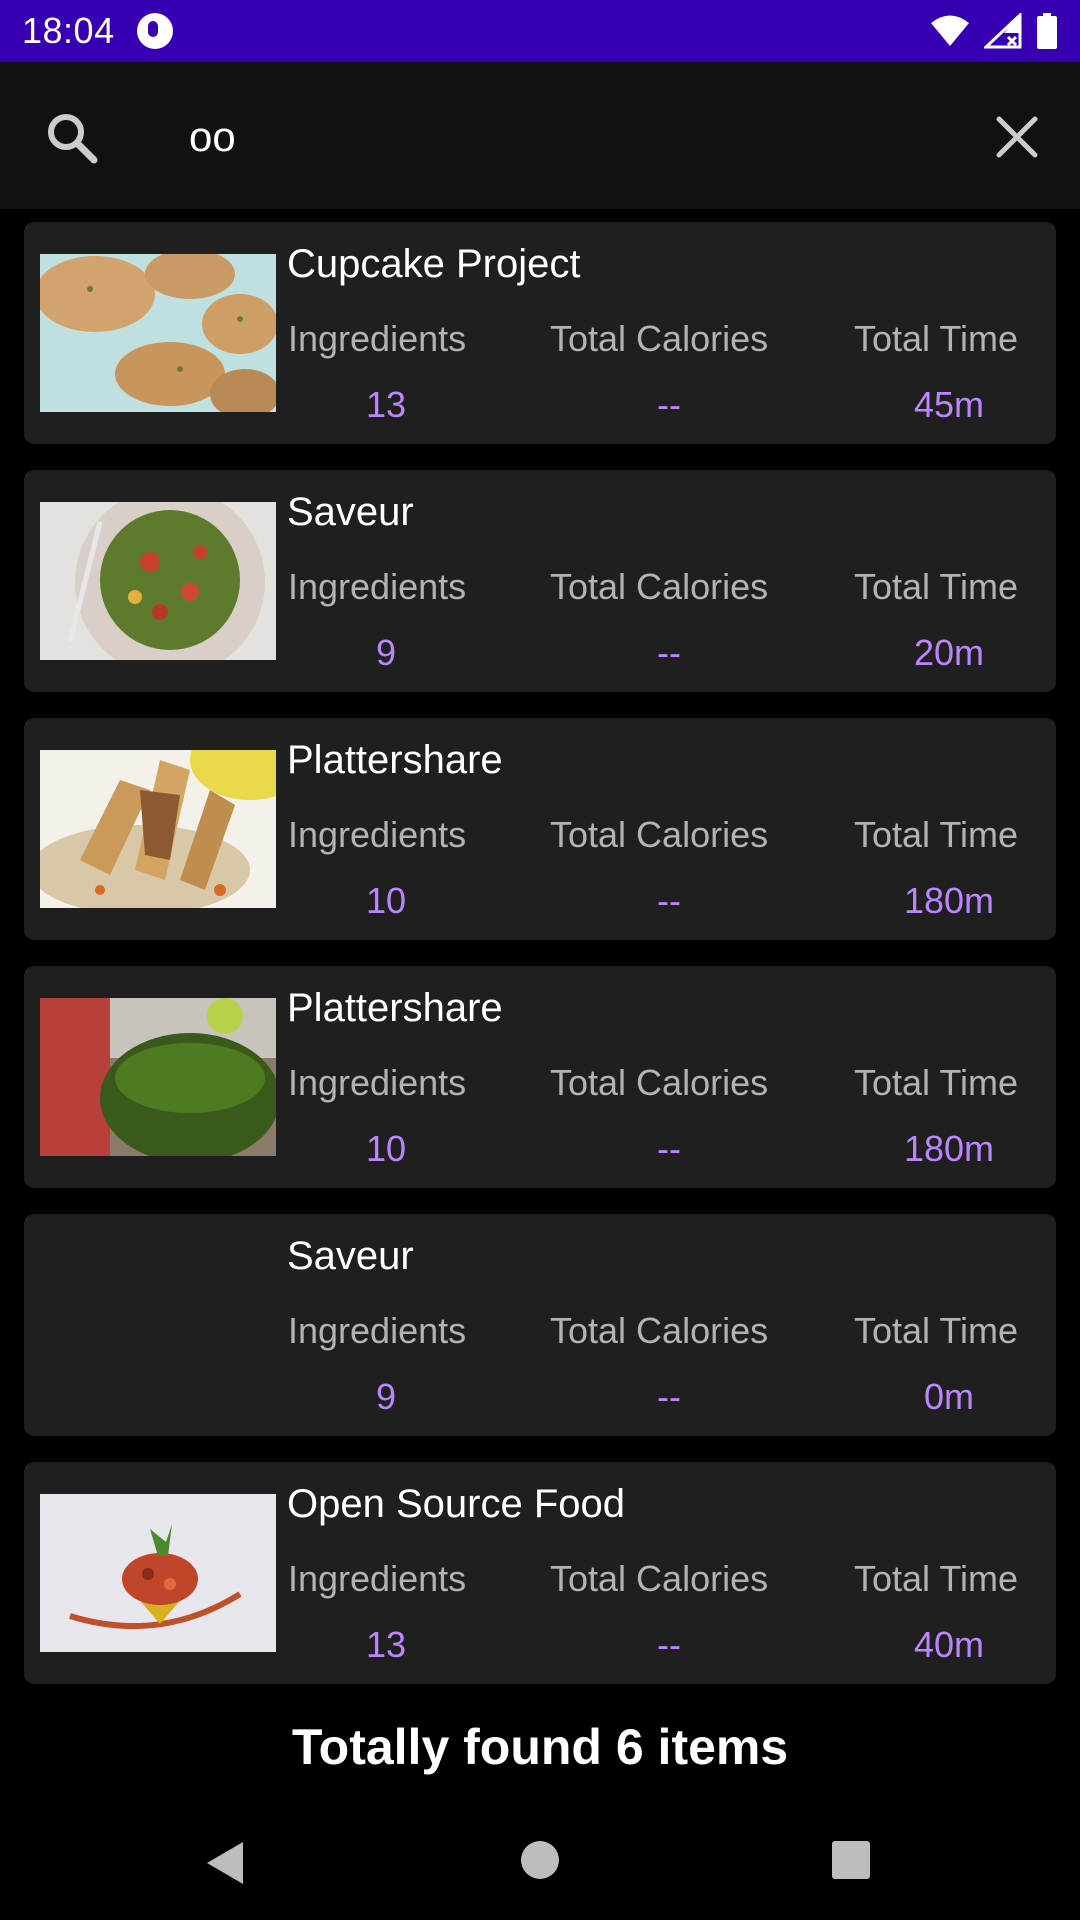  I want to click on time-value: 20m, so click(949, 652).